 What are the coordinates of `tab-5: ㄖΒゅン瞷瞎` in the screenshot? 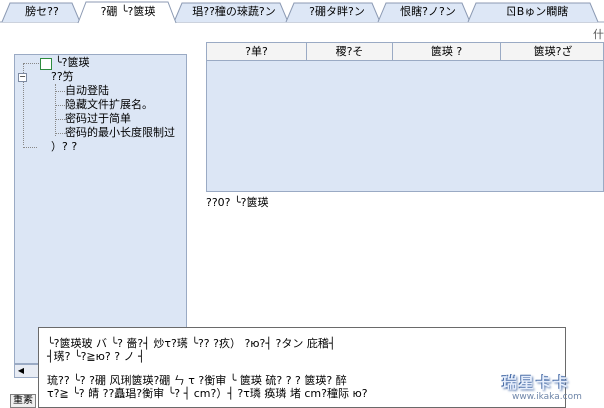 It's located at (537, 12).